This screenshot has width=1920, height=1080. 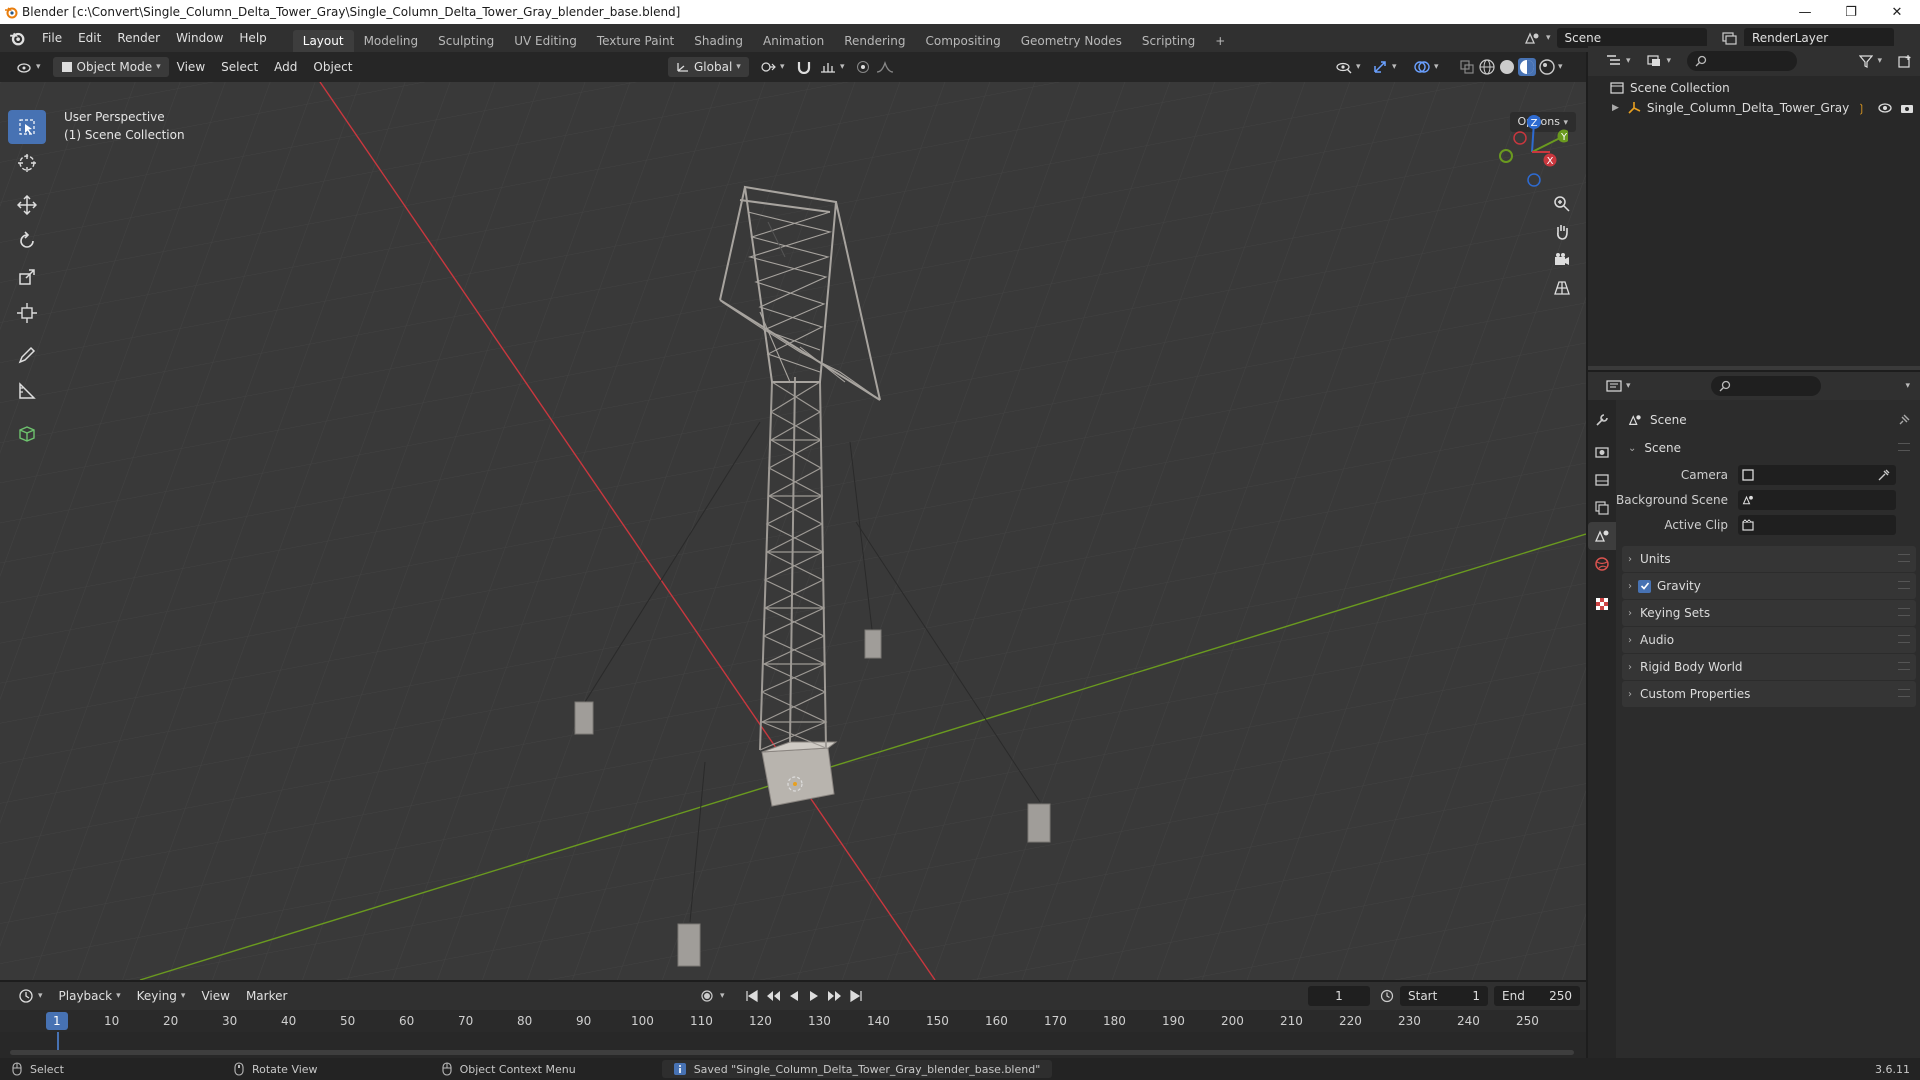 I want to click on filter-dropdown: ▾, so click(x=1870, y=61).